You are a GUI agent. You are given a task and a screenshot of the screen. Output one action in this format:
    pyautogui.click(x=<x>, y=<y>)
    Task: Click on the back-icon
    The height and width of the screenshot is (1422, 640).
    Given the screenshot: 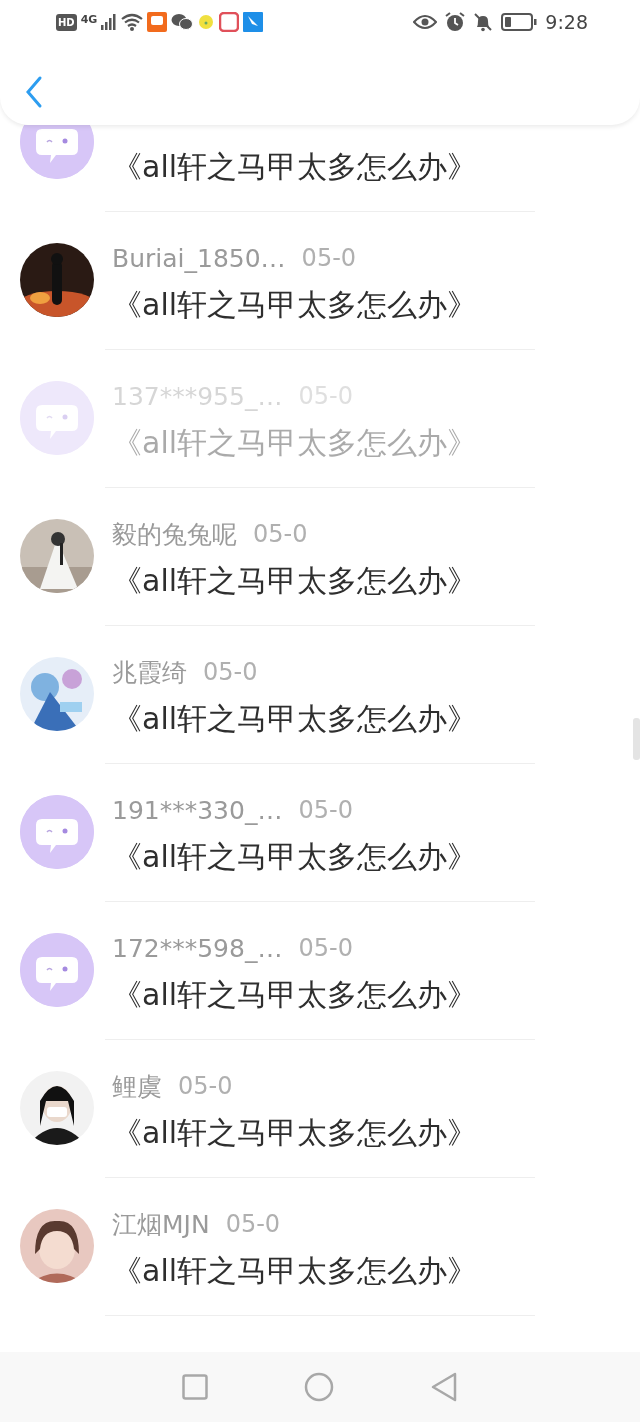 What is the action you would take?
    pyautogui.click(x=444, y=1387)
    